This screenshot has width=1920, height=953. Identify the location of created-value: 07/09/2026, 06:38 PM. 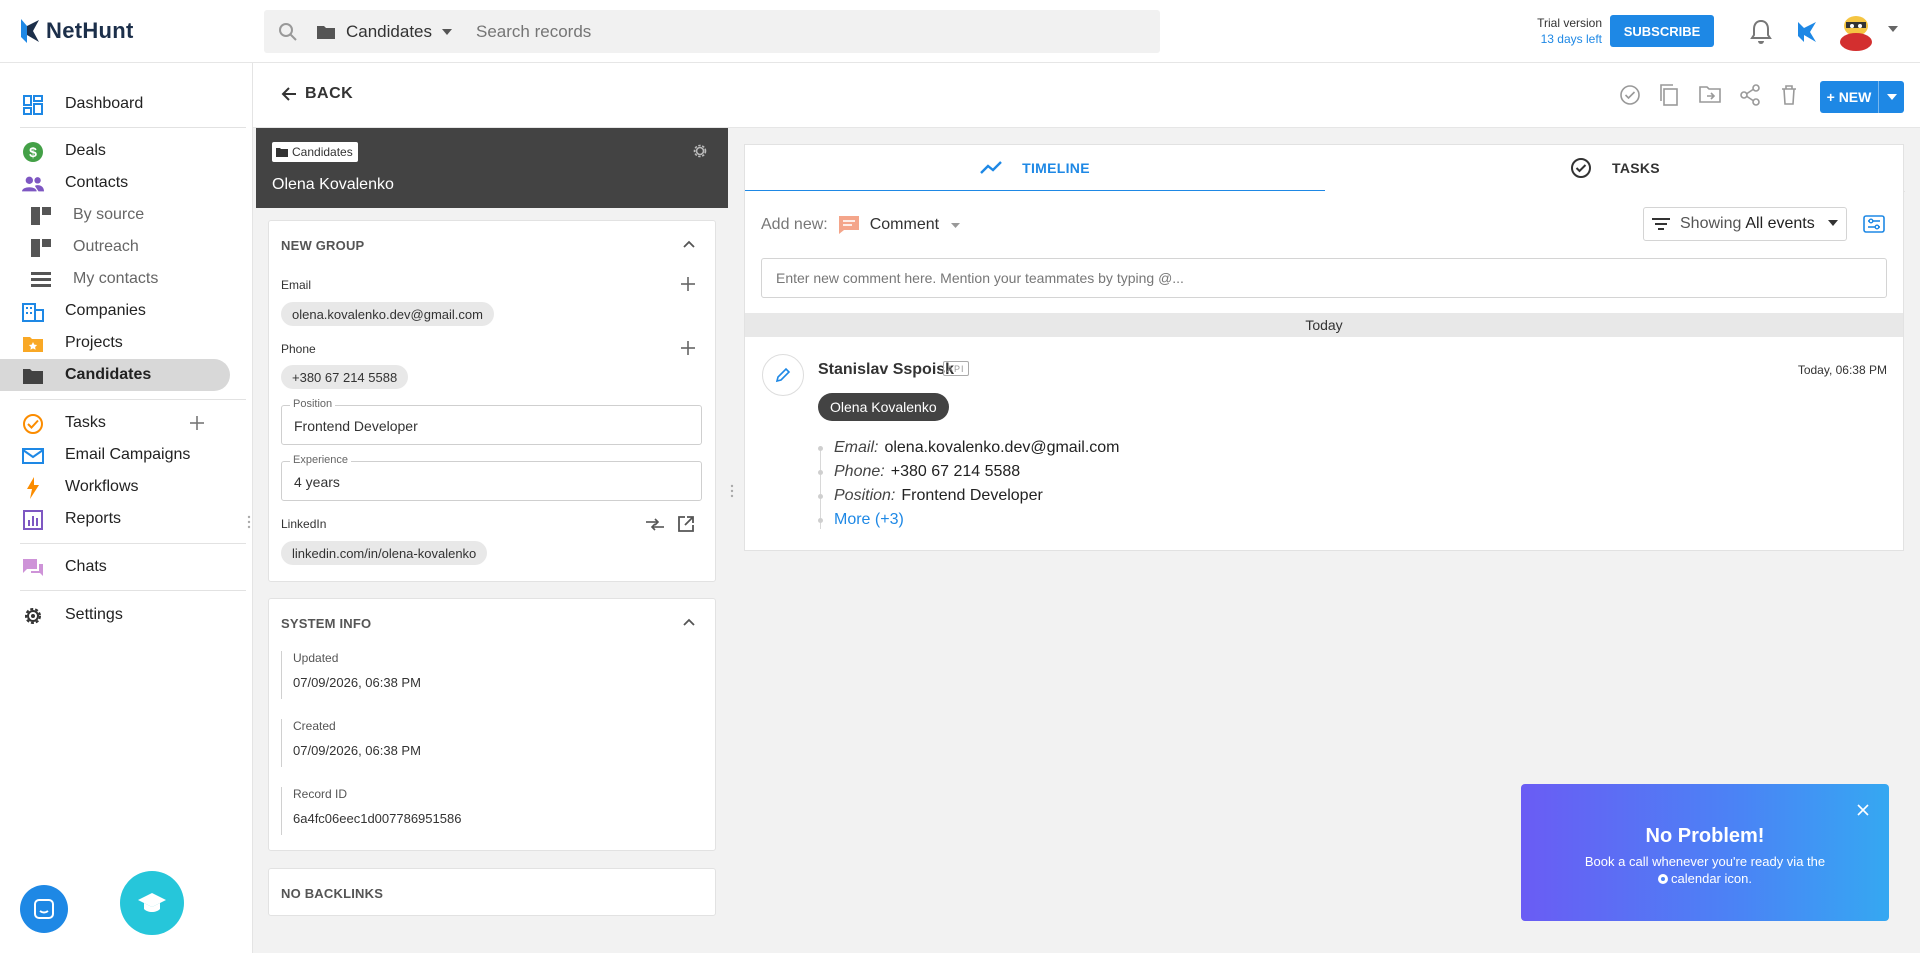
(357, 750).